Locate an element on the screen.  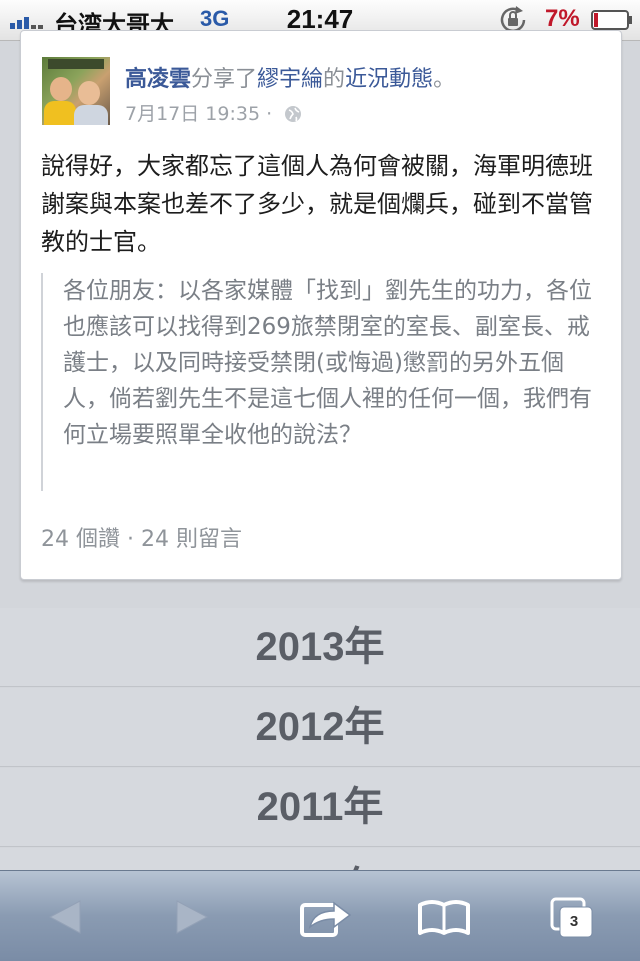
post-header: 高凌雲分享了繆宇綸的近況動態。 is located at coordinates (290, 77).